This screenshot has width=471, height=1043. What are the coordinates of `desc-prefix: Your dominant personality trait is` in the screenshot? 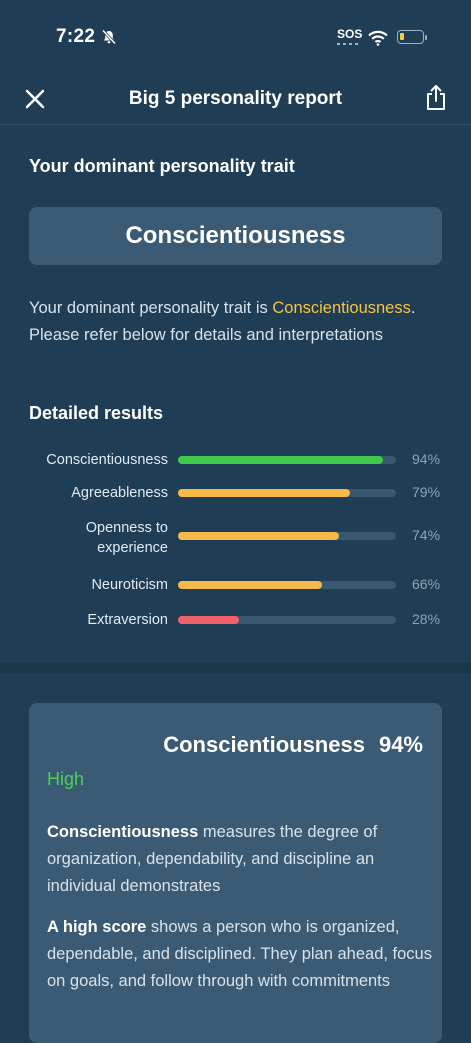 It's located at (151, 308).